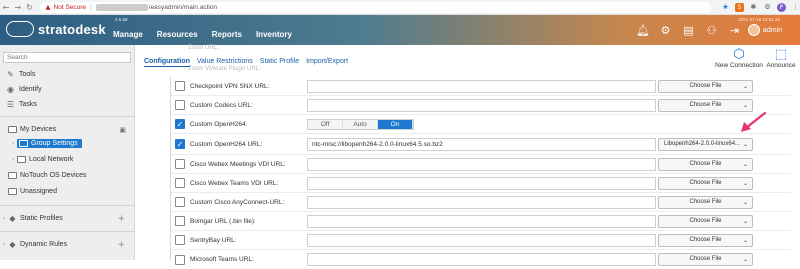 This screenshot has height=269, width=800. I want to click on tree-unassigned: Unassigned, so click(67, 191).